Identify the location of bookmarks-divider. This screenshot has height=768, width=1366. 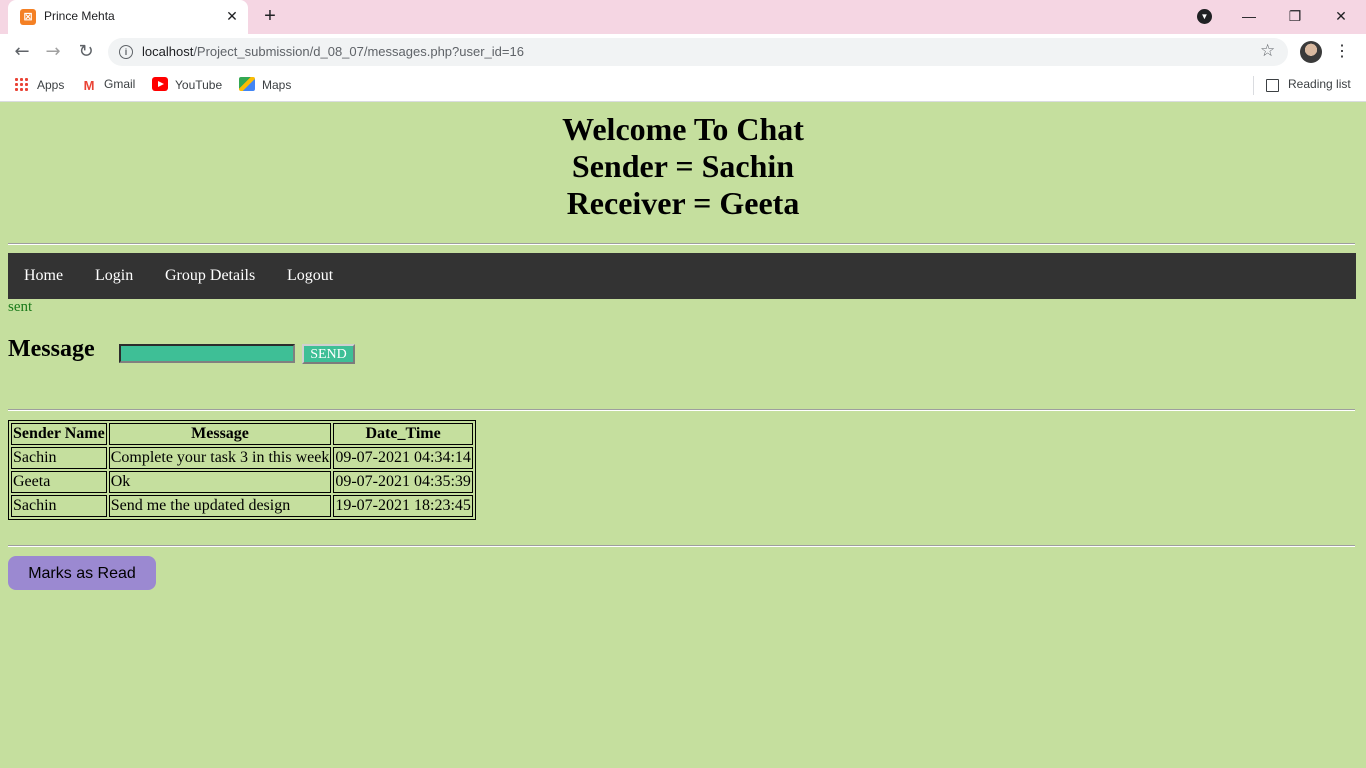
(1253, 85).